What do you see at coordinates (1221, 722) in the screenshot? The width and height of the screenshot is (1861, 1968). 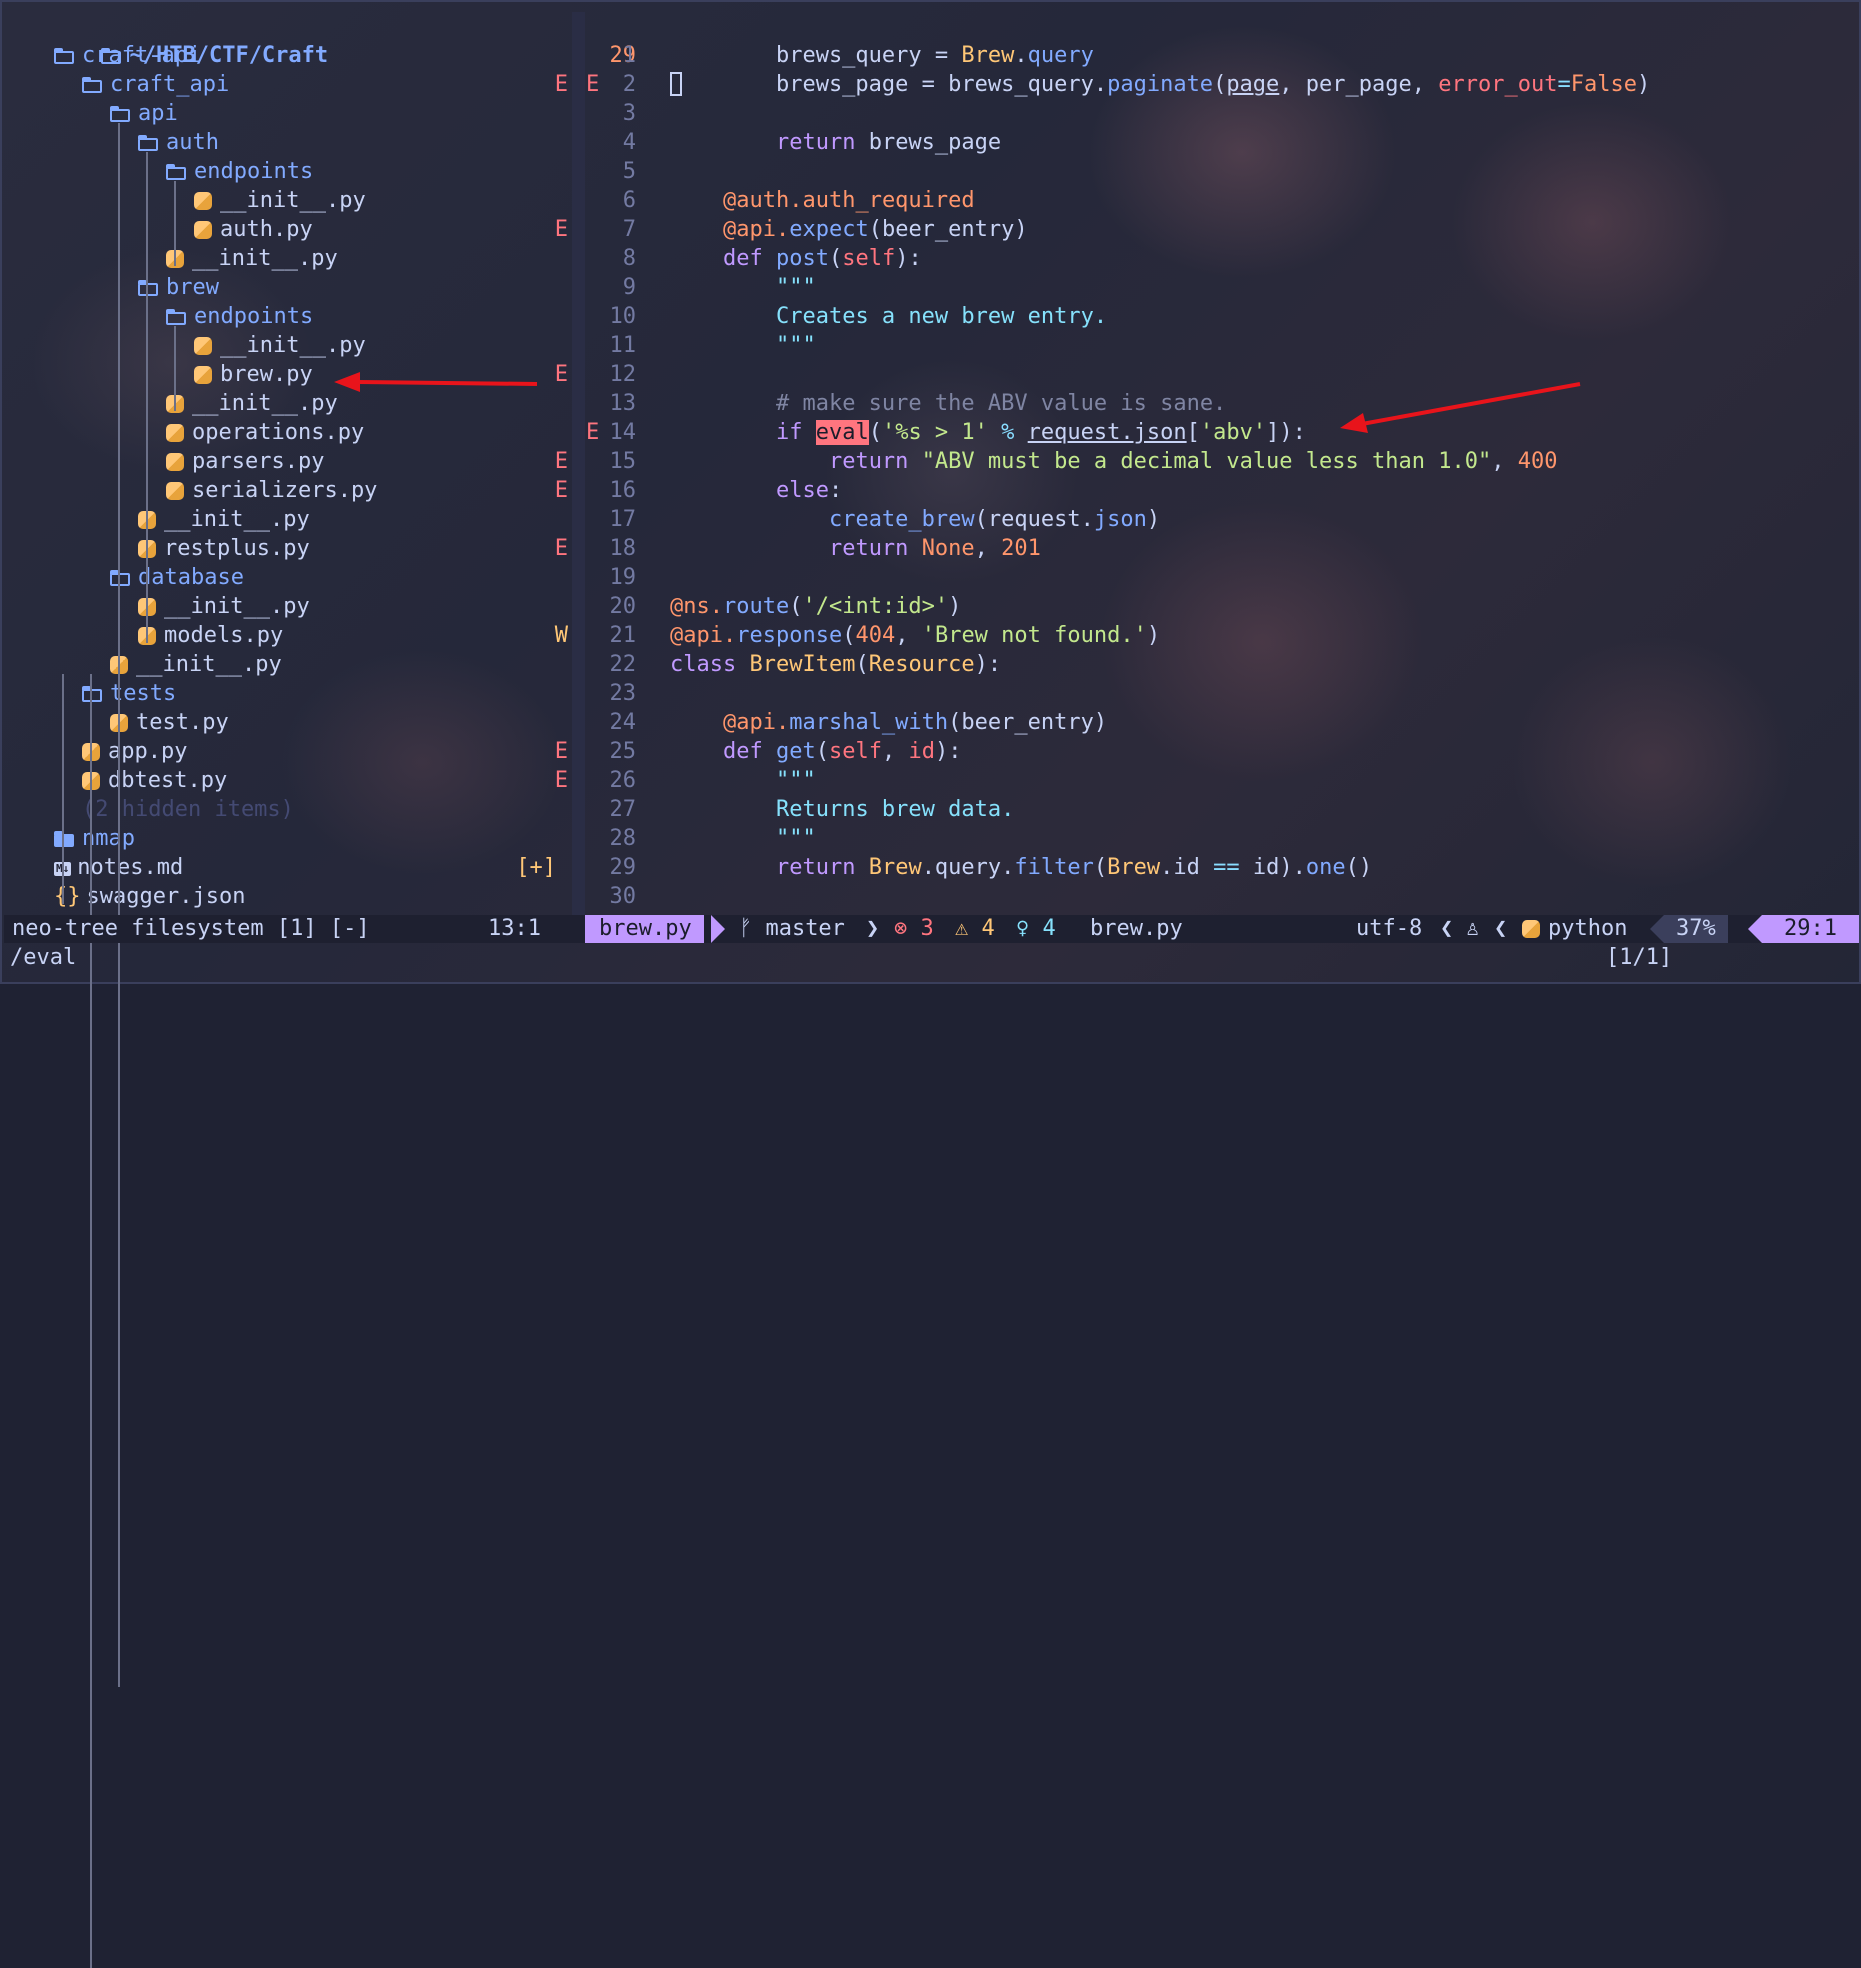 I see `code-line: 24 @api.marshal_with(beer_entry)` at bounding box center [1221, 722].